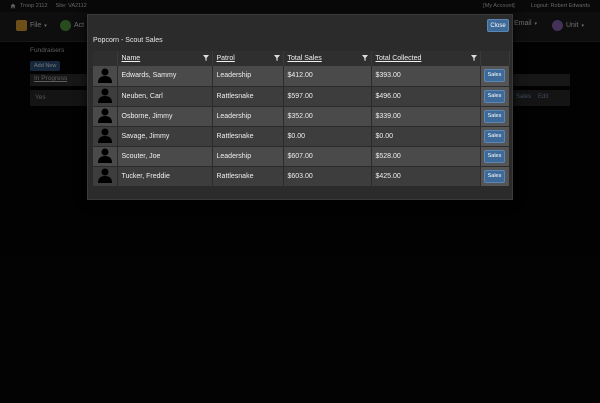 This screenshot has width=600, height=403. Describe the element at coordinates (327, 116) in the screenshot. I see `scout-total-sales: $352.00` at that location.